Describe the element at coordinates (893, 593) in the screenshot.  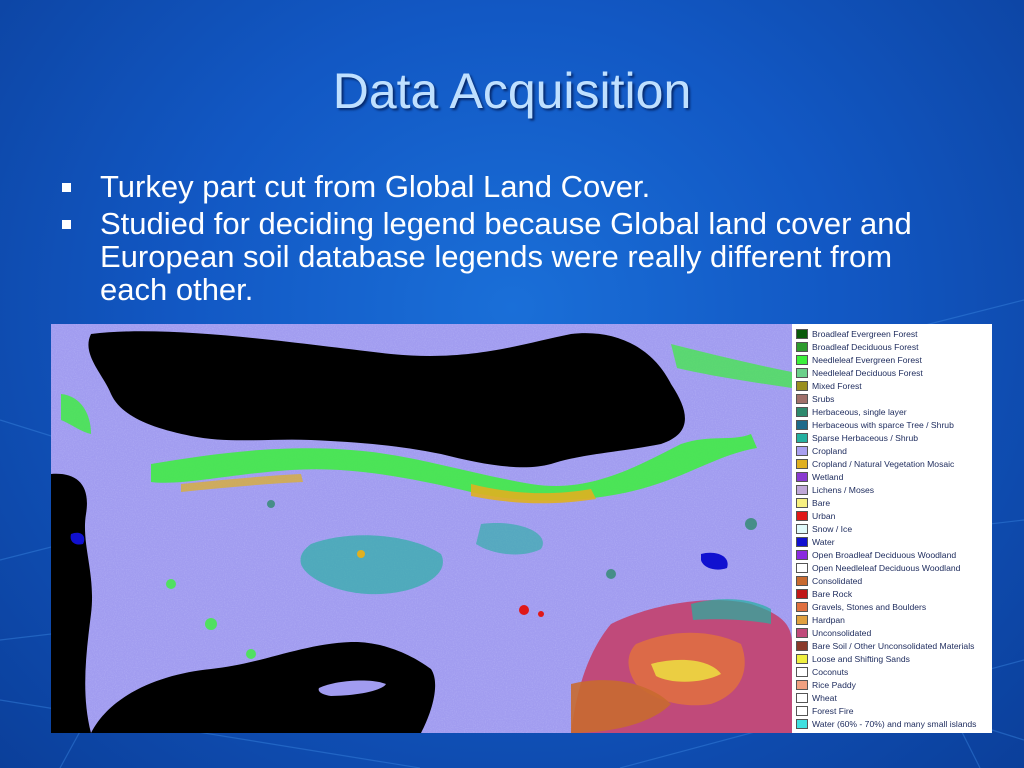
I see `legend-item: Bare Rock` at that location.